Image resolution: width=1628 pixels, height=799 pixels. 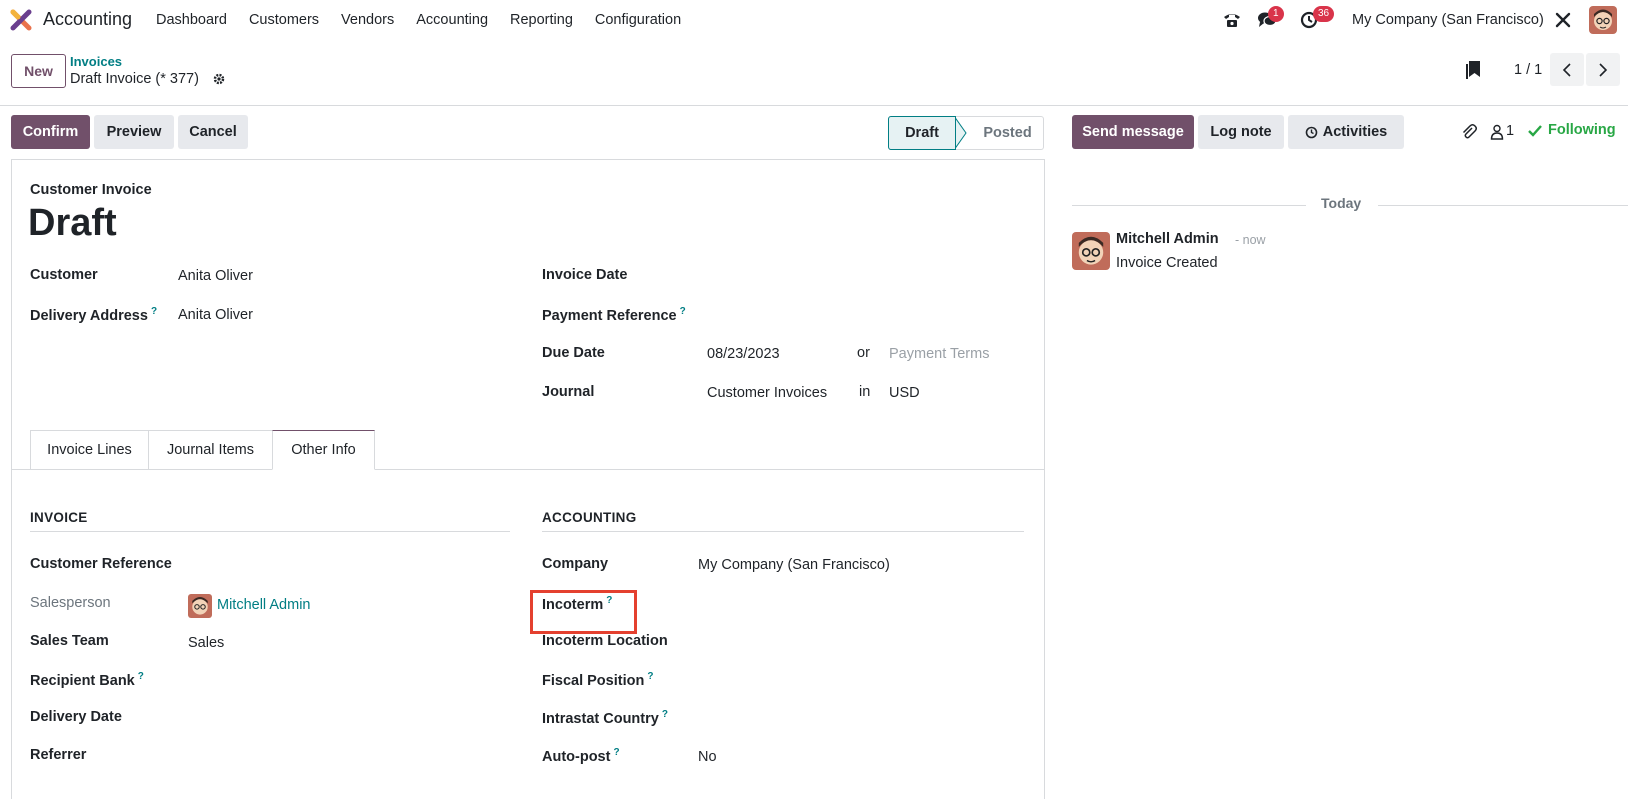 I want to click on new-button: New, so click(x=38, y=71).